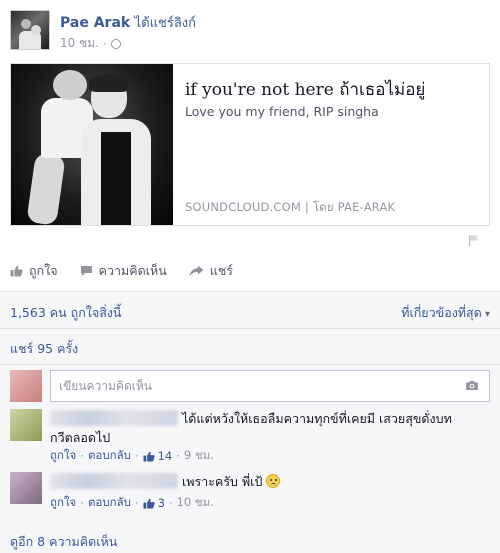 The image size is (500, 553). I want to click on post-actions: ถูกใจ ความคิดเห็น แชร์, so click(121, 271).